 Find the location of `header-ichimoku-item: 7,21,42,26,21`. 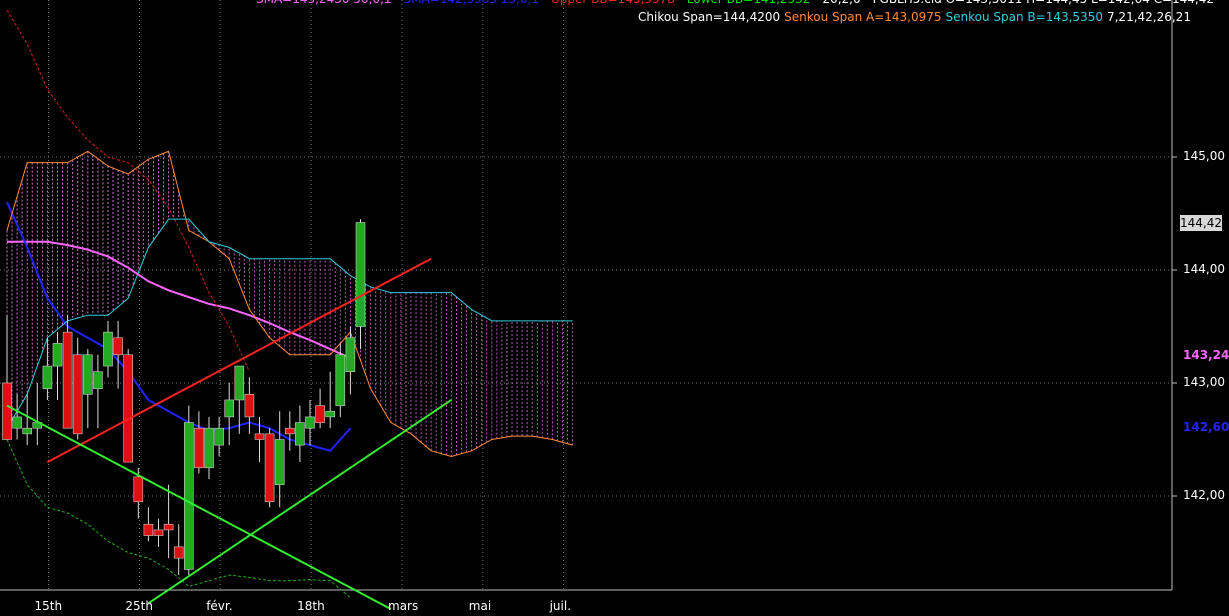

header-ichimoku-item: 7,21,42,26,21 is located at coordinates (1148, 17).